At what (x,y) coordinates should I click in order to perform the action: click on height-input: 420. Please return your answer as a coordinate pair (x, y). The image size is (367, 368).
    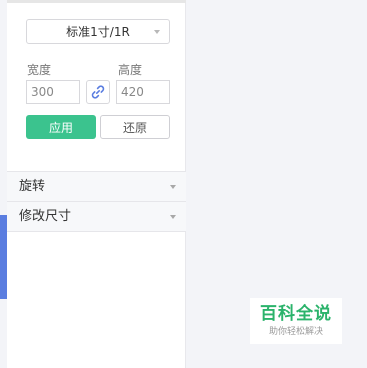
    Looking at the image, I should click on (143, 92).